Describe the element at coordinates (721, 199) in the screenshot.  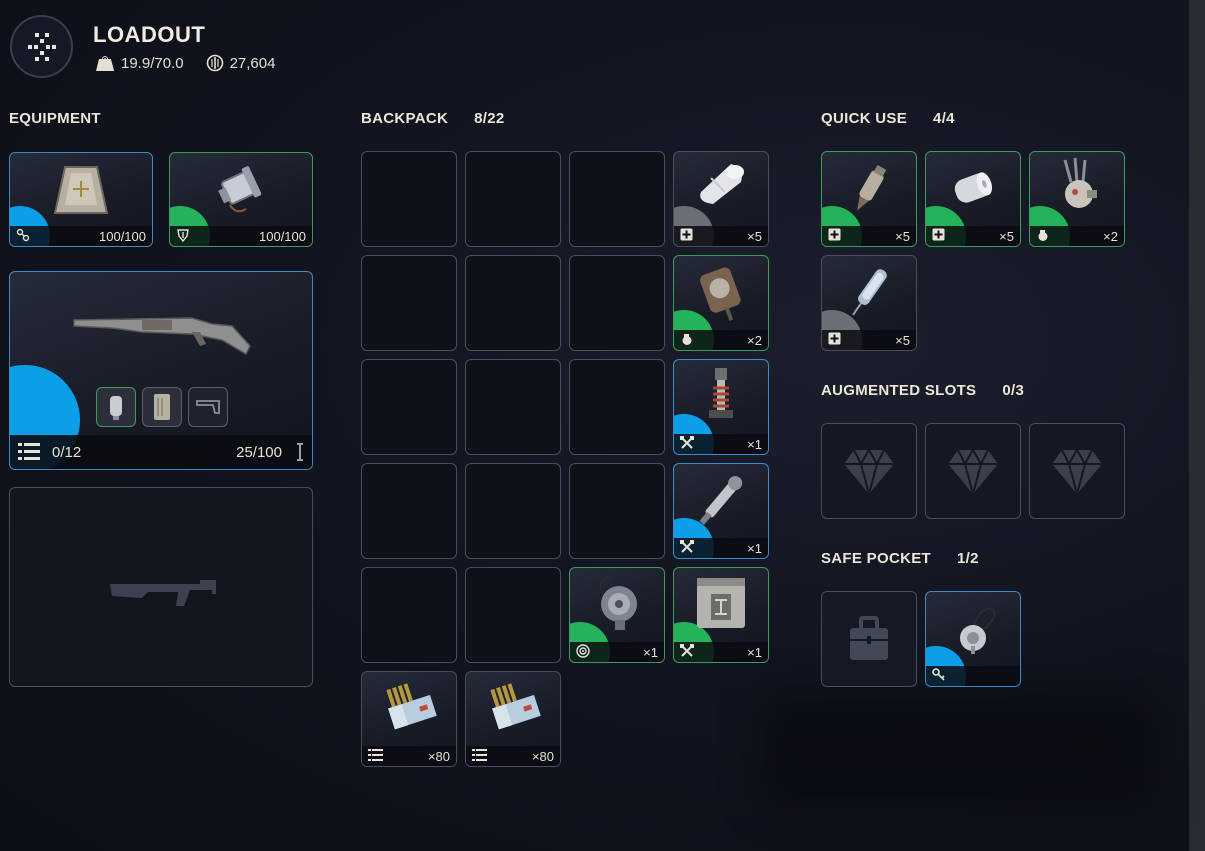
I see `backpack-item-bandage: ×5` at that location.